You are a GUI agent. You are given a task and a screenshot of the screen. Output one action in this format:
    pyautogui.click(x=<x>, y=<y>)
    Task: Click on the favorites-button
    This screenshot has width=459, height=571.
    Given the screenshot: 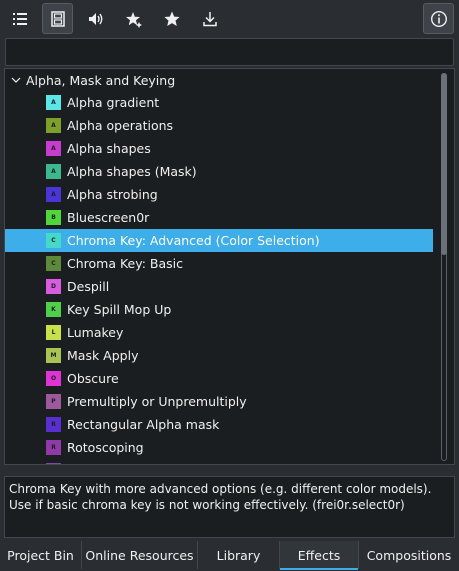 What is the action you would take?
    pyautogui.click(x=171, y=18)
    